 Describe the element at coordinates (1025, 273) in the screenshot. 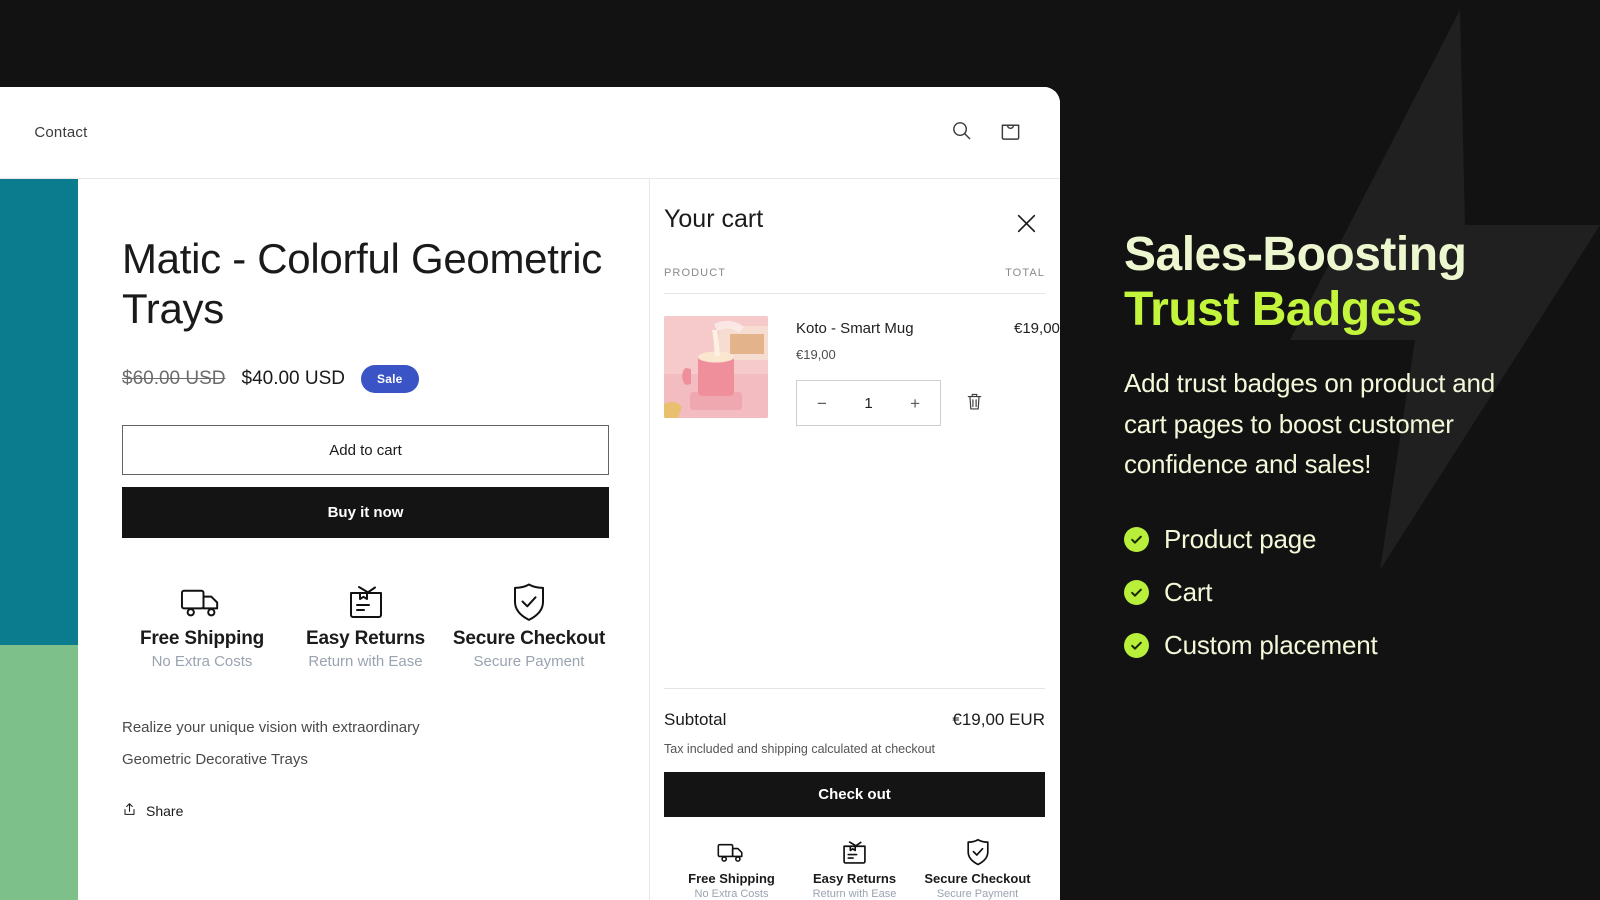

I see `cart-col-total: TOTAL` at that location.